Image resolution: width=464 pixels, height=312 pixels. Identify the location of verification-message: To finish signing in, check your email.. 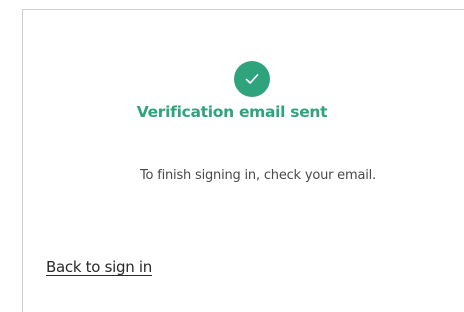
(258, 175).